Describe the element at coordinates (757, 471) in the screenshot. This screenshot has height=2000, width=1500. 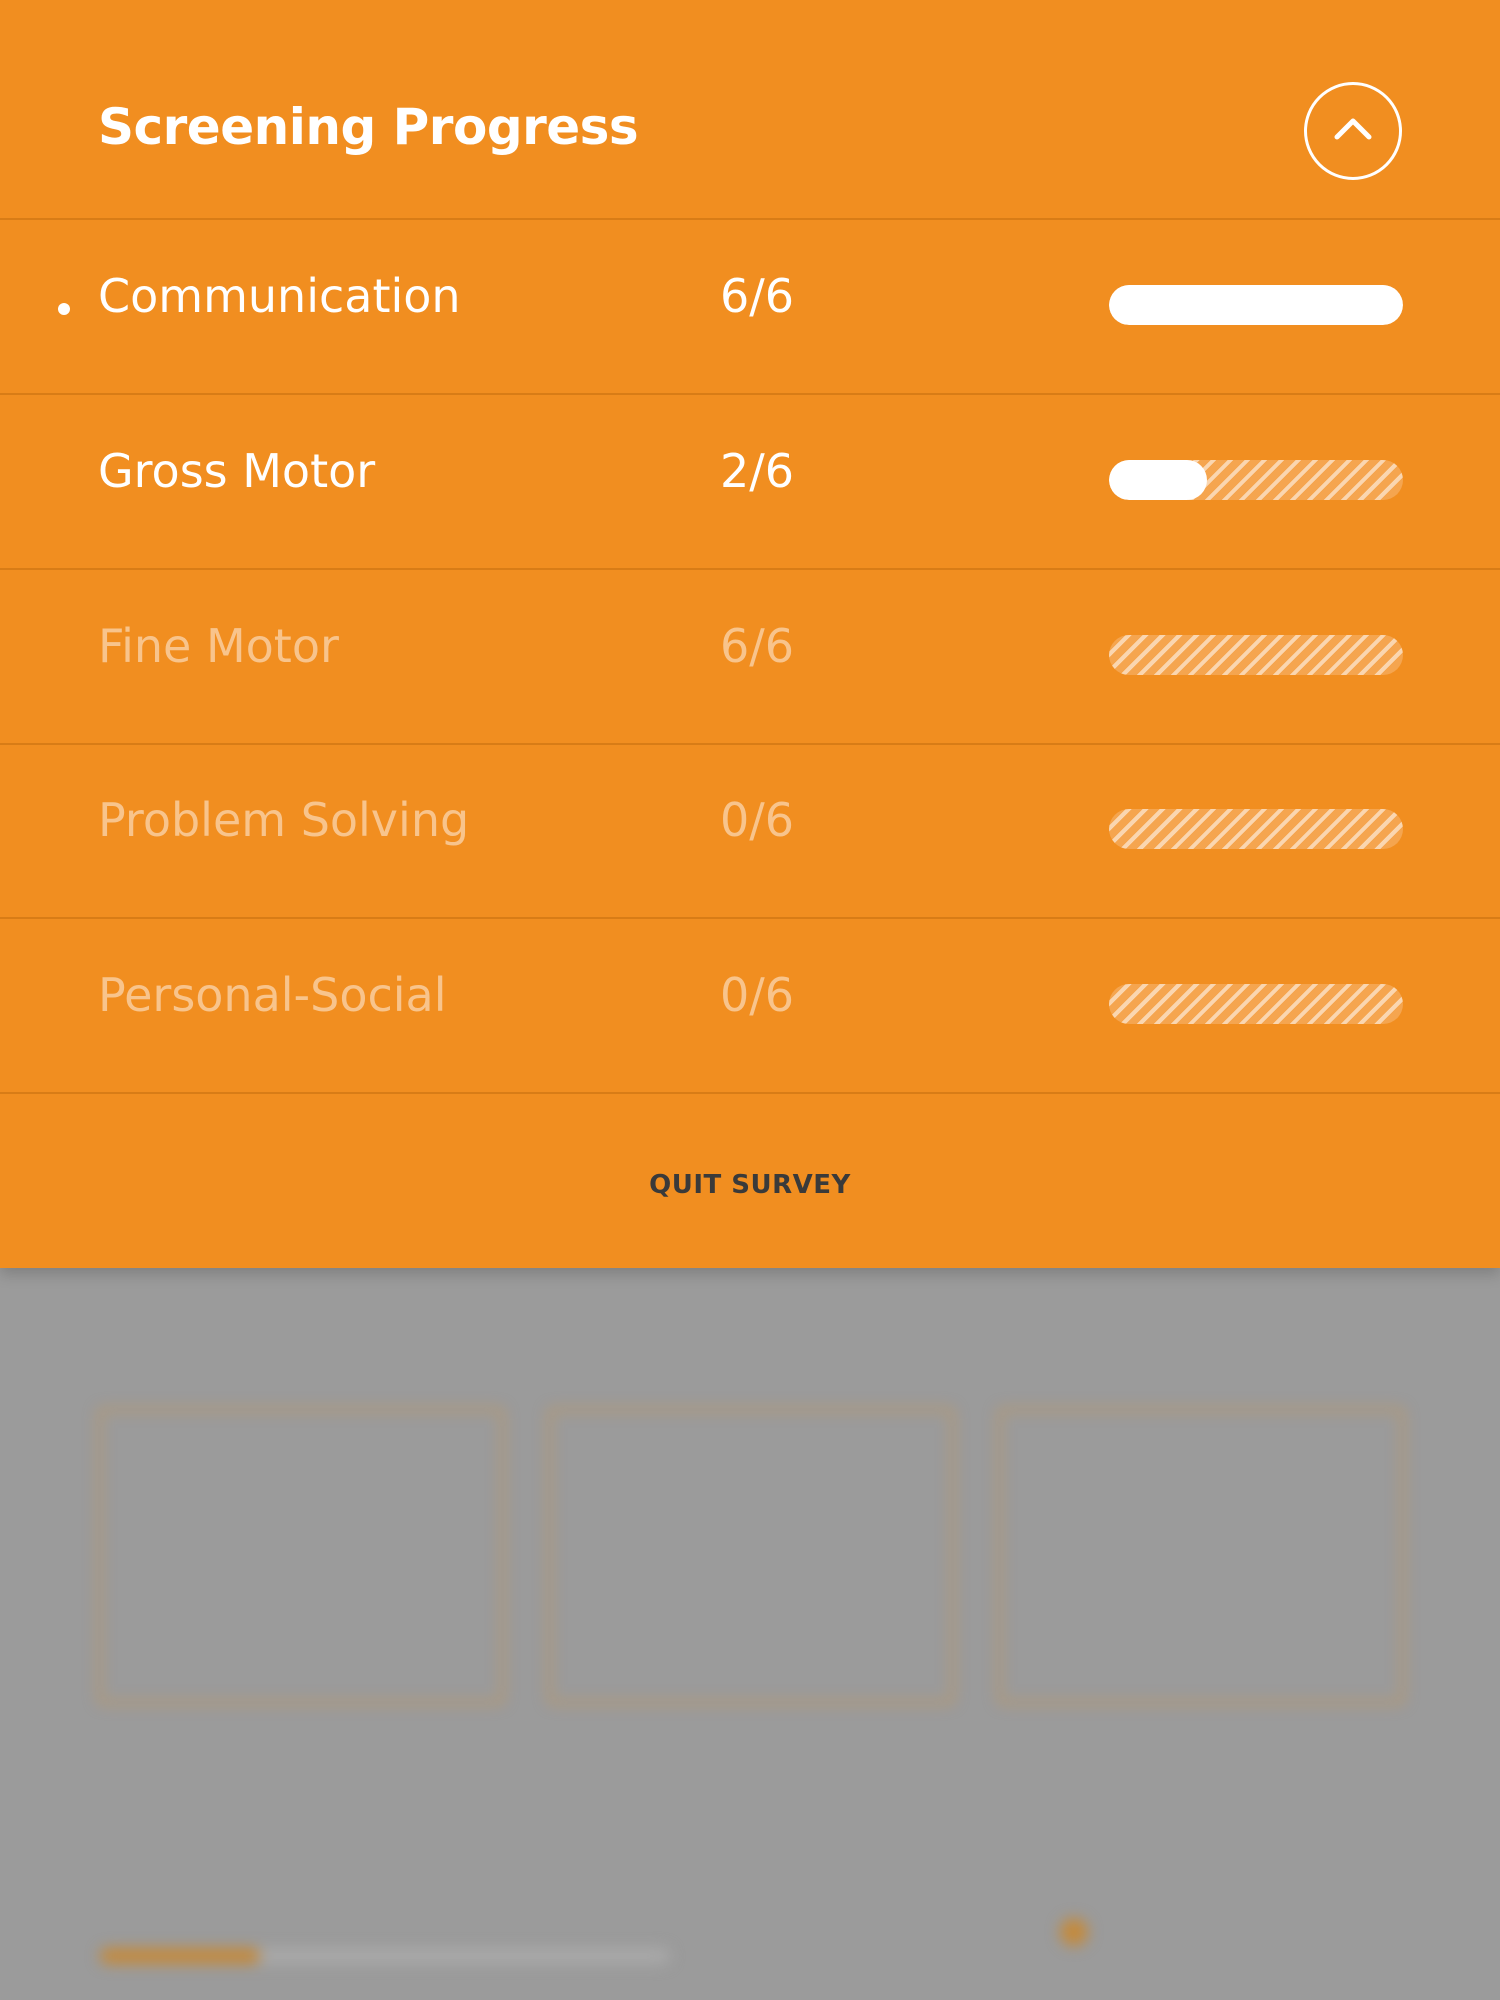
I see `domain-score: 2/6` at that location.